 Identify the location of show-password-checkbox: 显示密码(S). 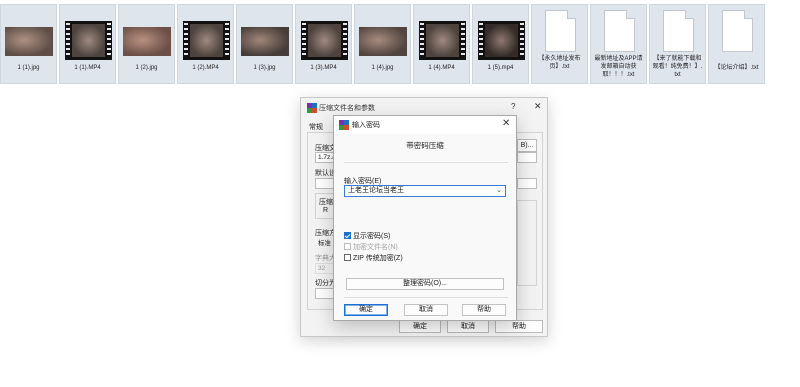
(367, 237).